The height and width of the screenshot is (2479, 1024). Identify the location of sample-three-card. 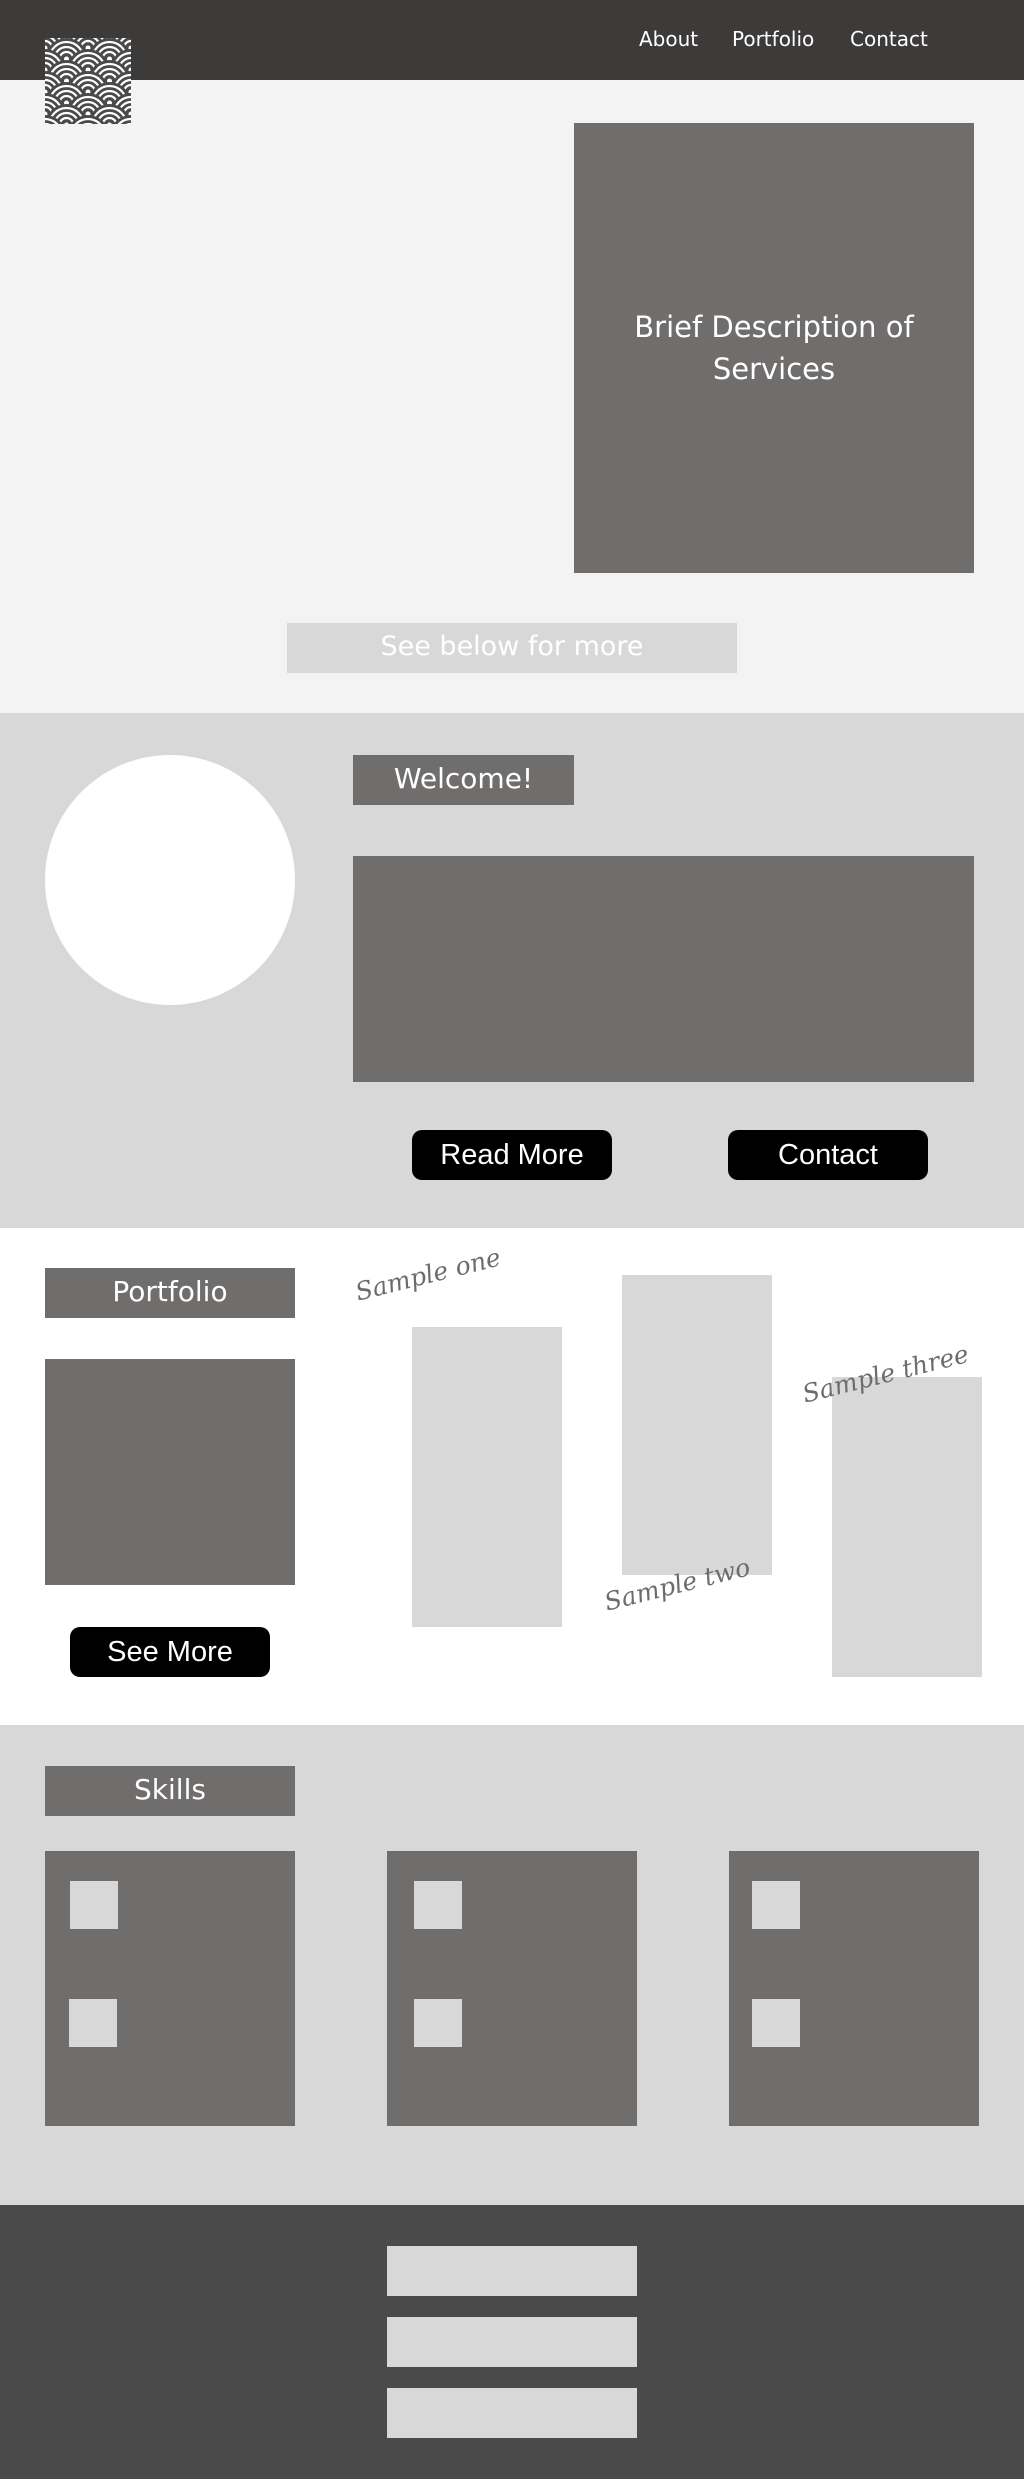
(907, 1527).